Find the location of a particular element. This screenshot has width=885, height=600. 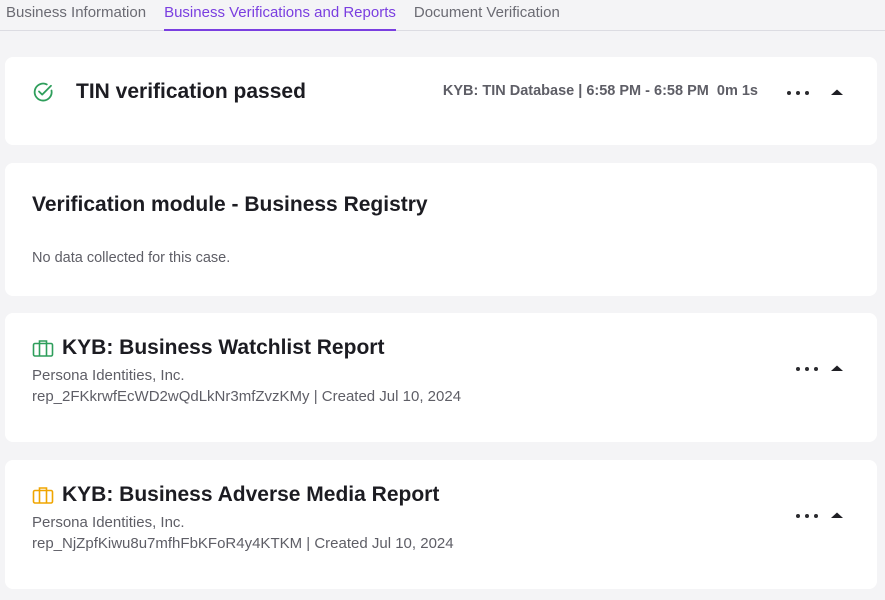

module-empty-text: No data collected for this case. is located at coordinates (131, 258).